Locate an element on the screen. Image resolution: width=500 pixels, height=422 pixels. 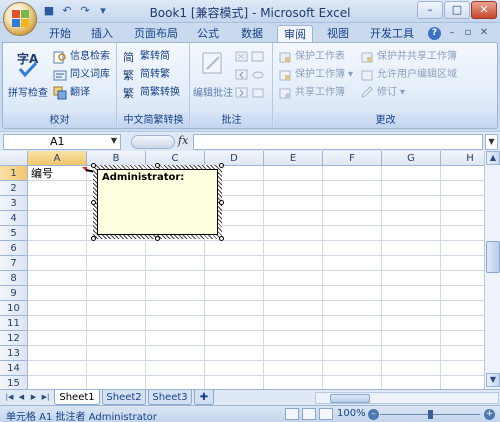
name-box-dropdown-icon: ▼ is located at coordinates (114, 141).